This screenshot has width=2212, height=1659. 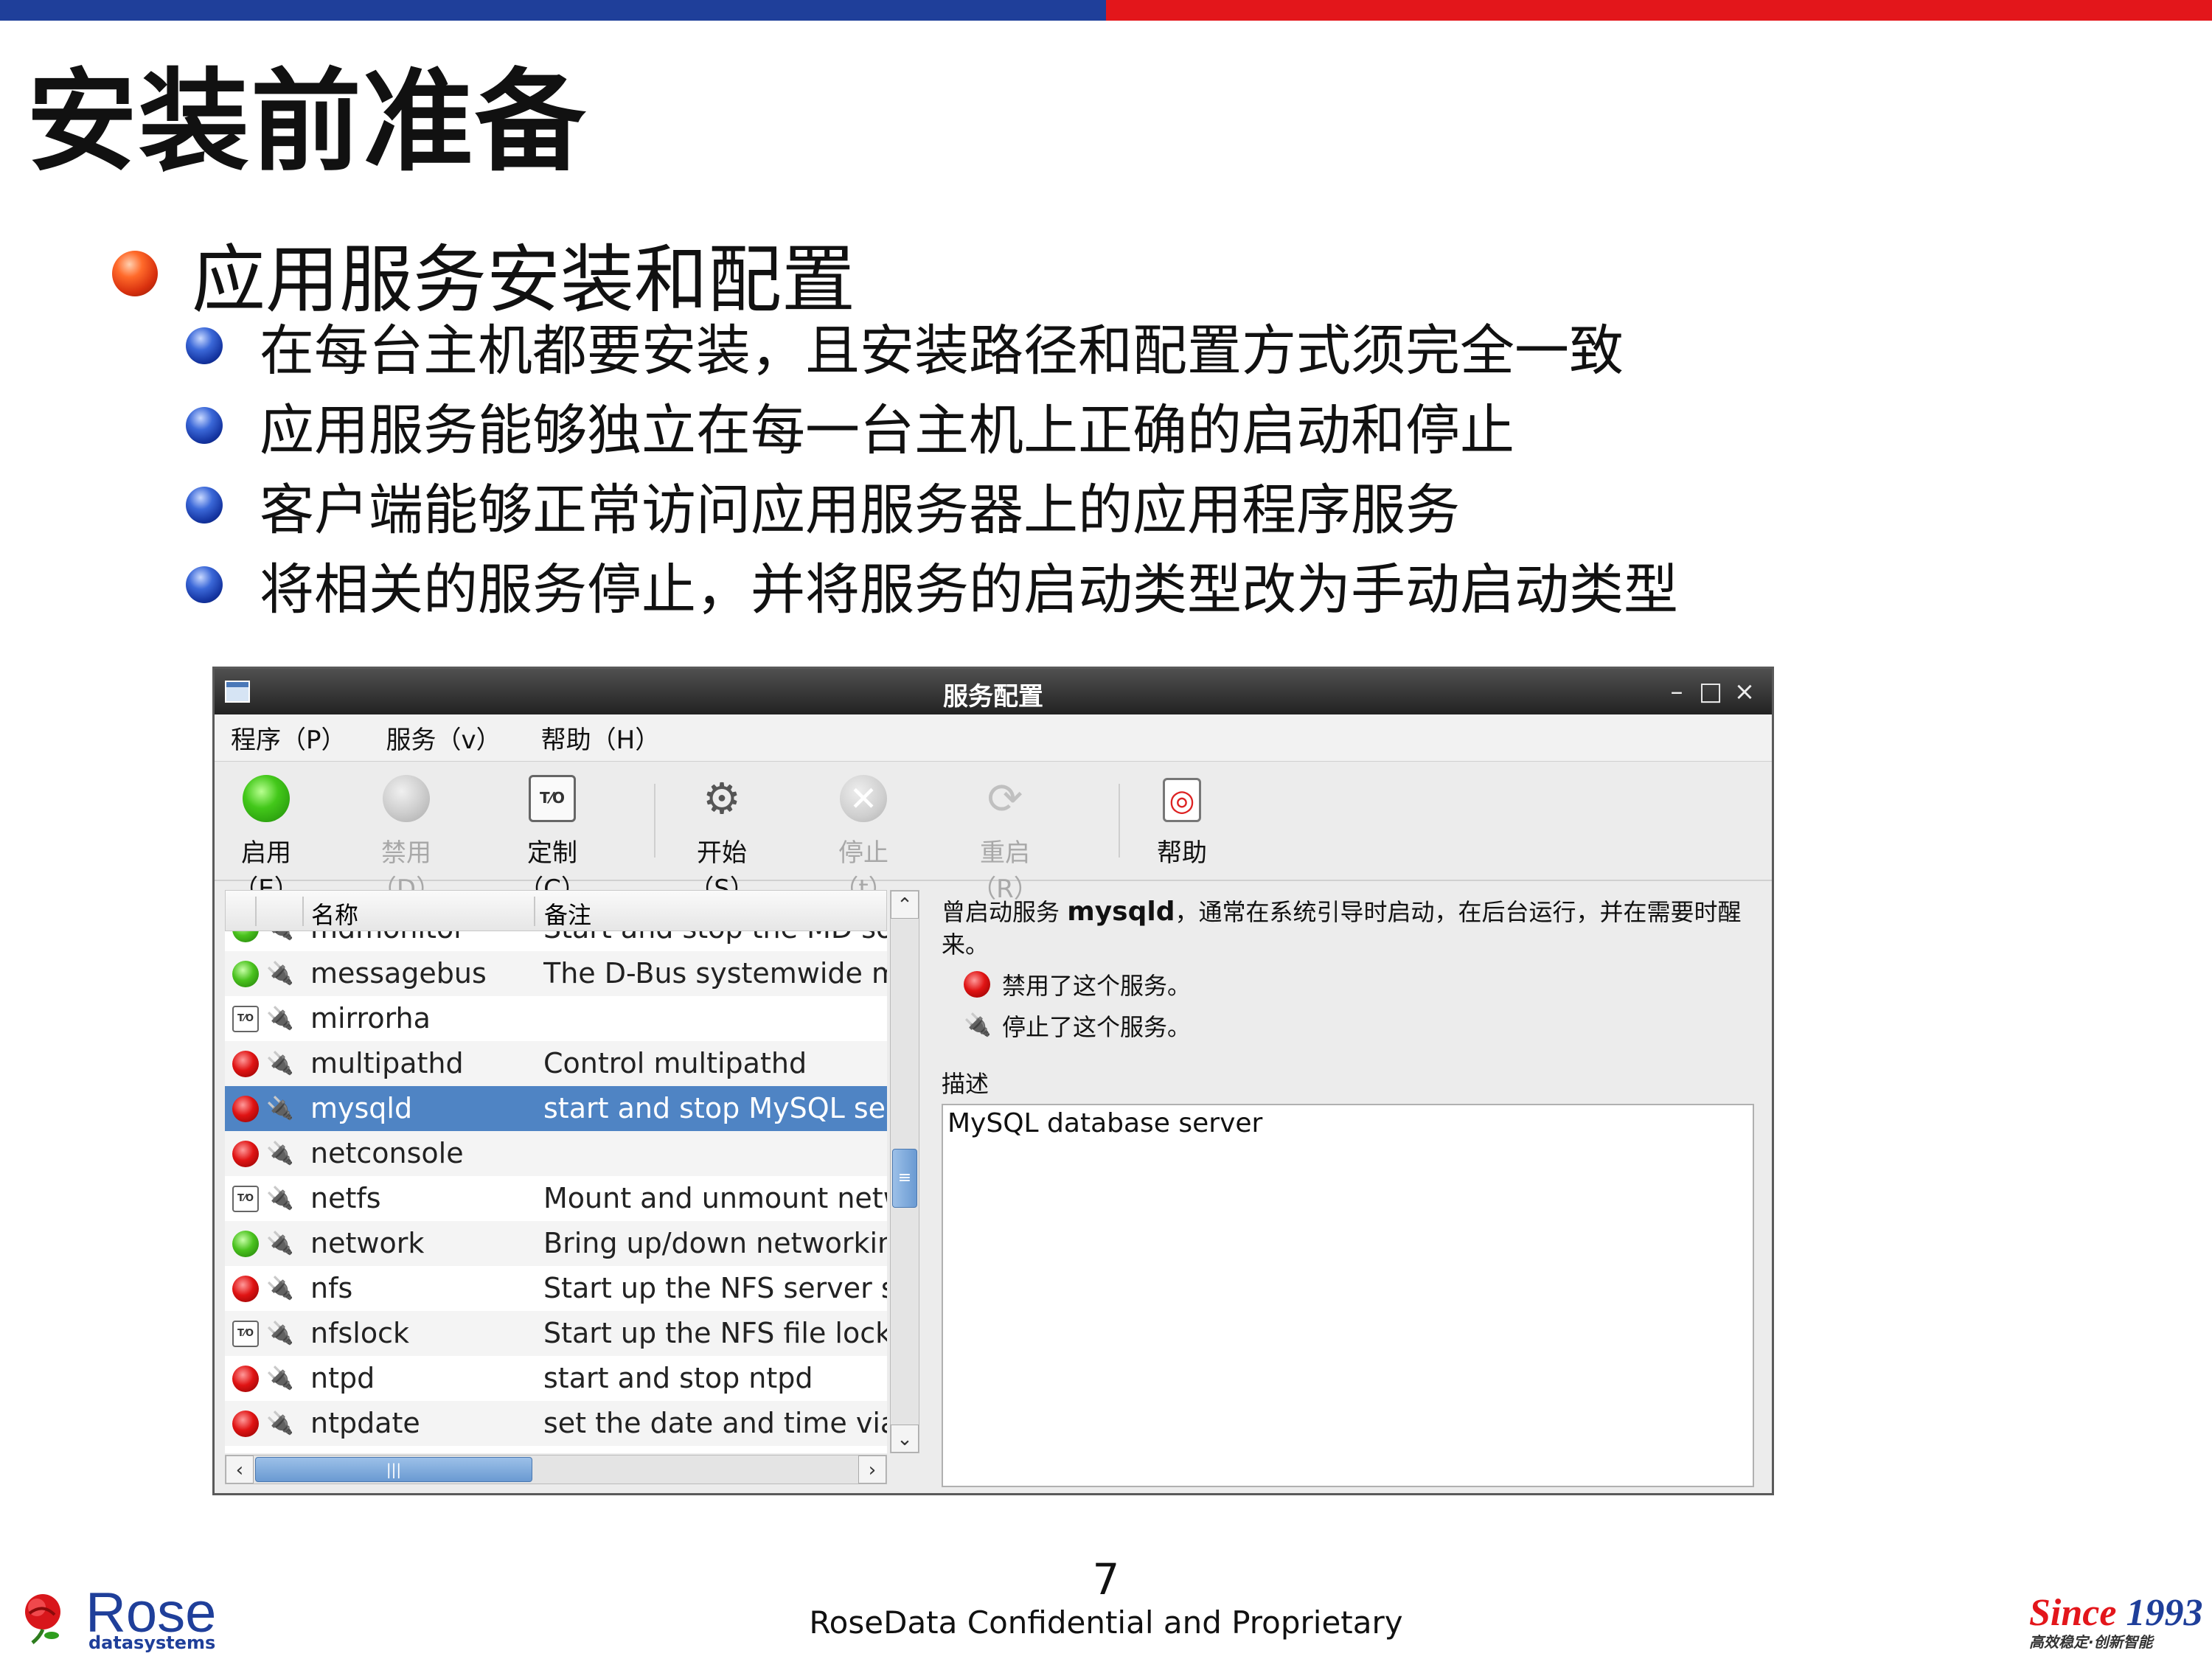 I want to click on table-row: 🔌 network Bring up/down networking, so click(x=556, y=1243).